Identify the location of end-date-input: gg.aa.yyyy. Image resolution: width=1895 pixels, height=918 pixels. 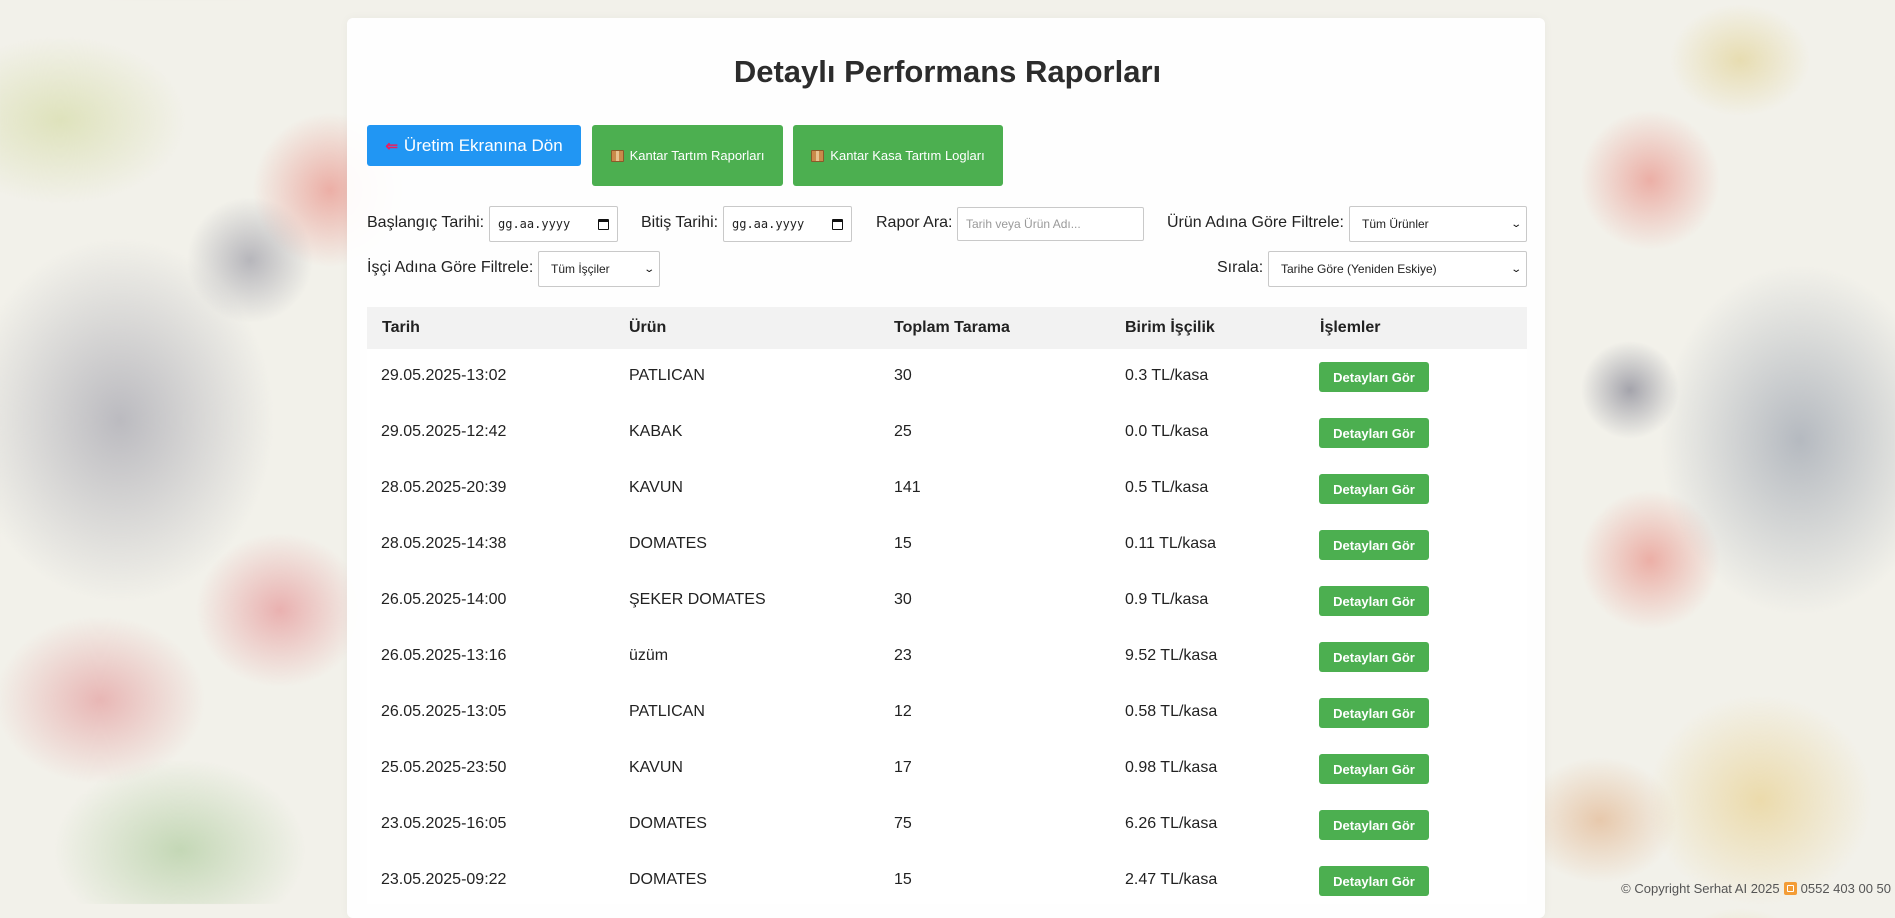
(787, 224).